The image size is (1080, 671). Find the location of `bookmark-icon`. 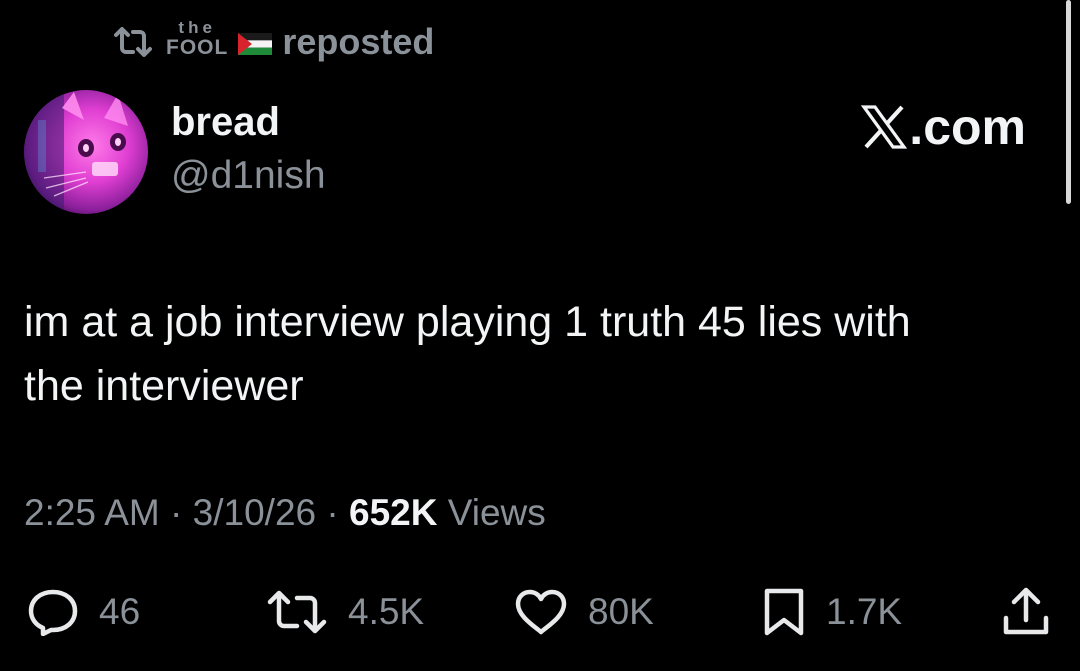

bookmark-icon is located at coordinates (784, 612).